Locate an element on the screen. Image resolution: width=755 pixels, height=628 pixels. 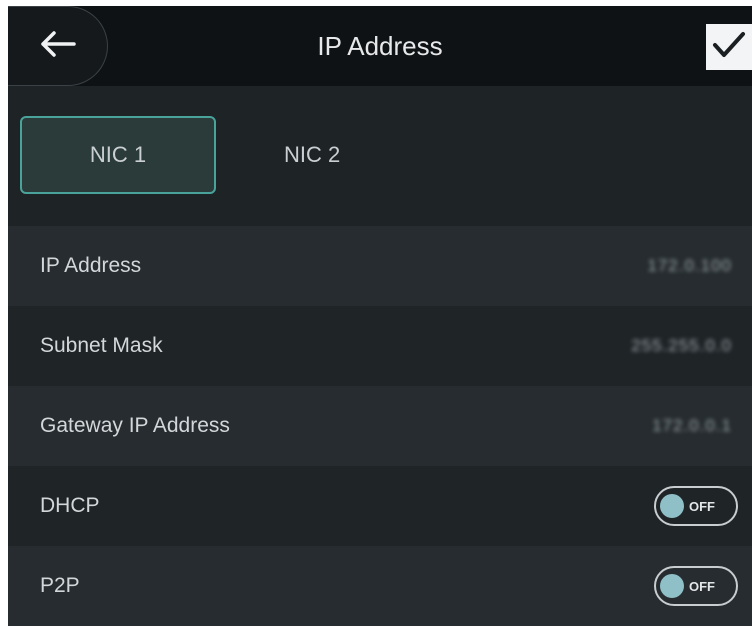
p2p-label: P2P is located at coordinates (60, 585).